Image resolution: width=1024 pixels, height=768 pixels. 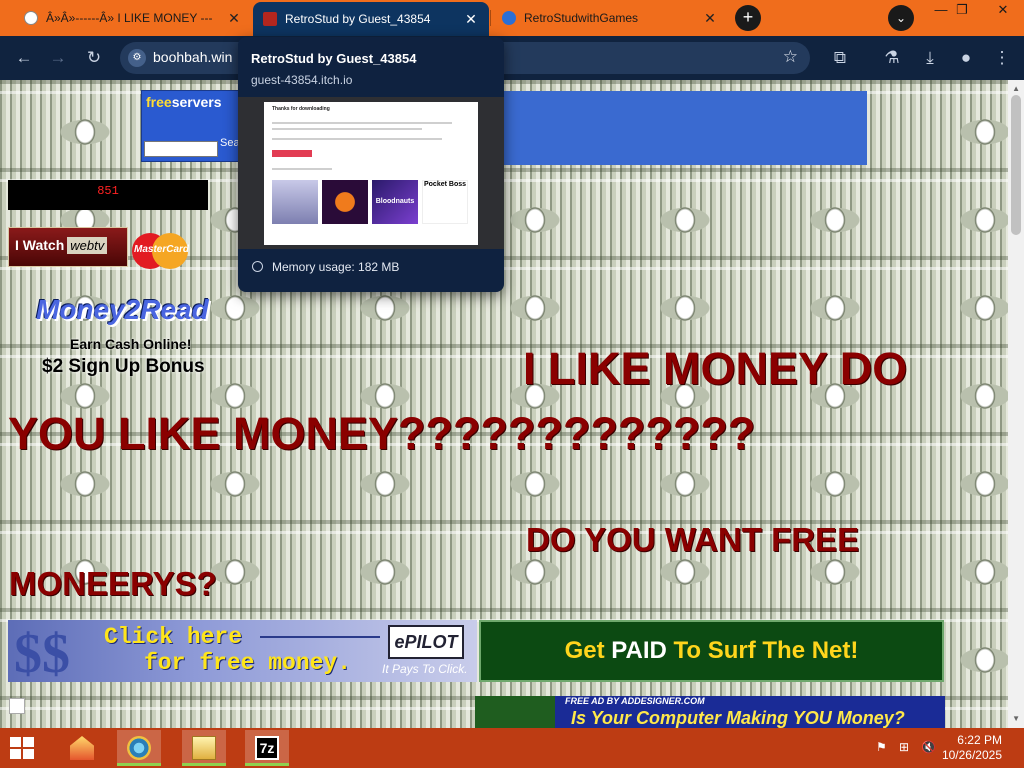 I want to click on tab-retrostud: RetroStud by Guest_43854 ✕, so click(x=371, y=19).